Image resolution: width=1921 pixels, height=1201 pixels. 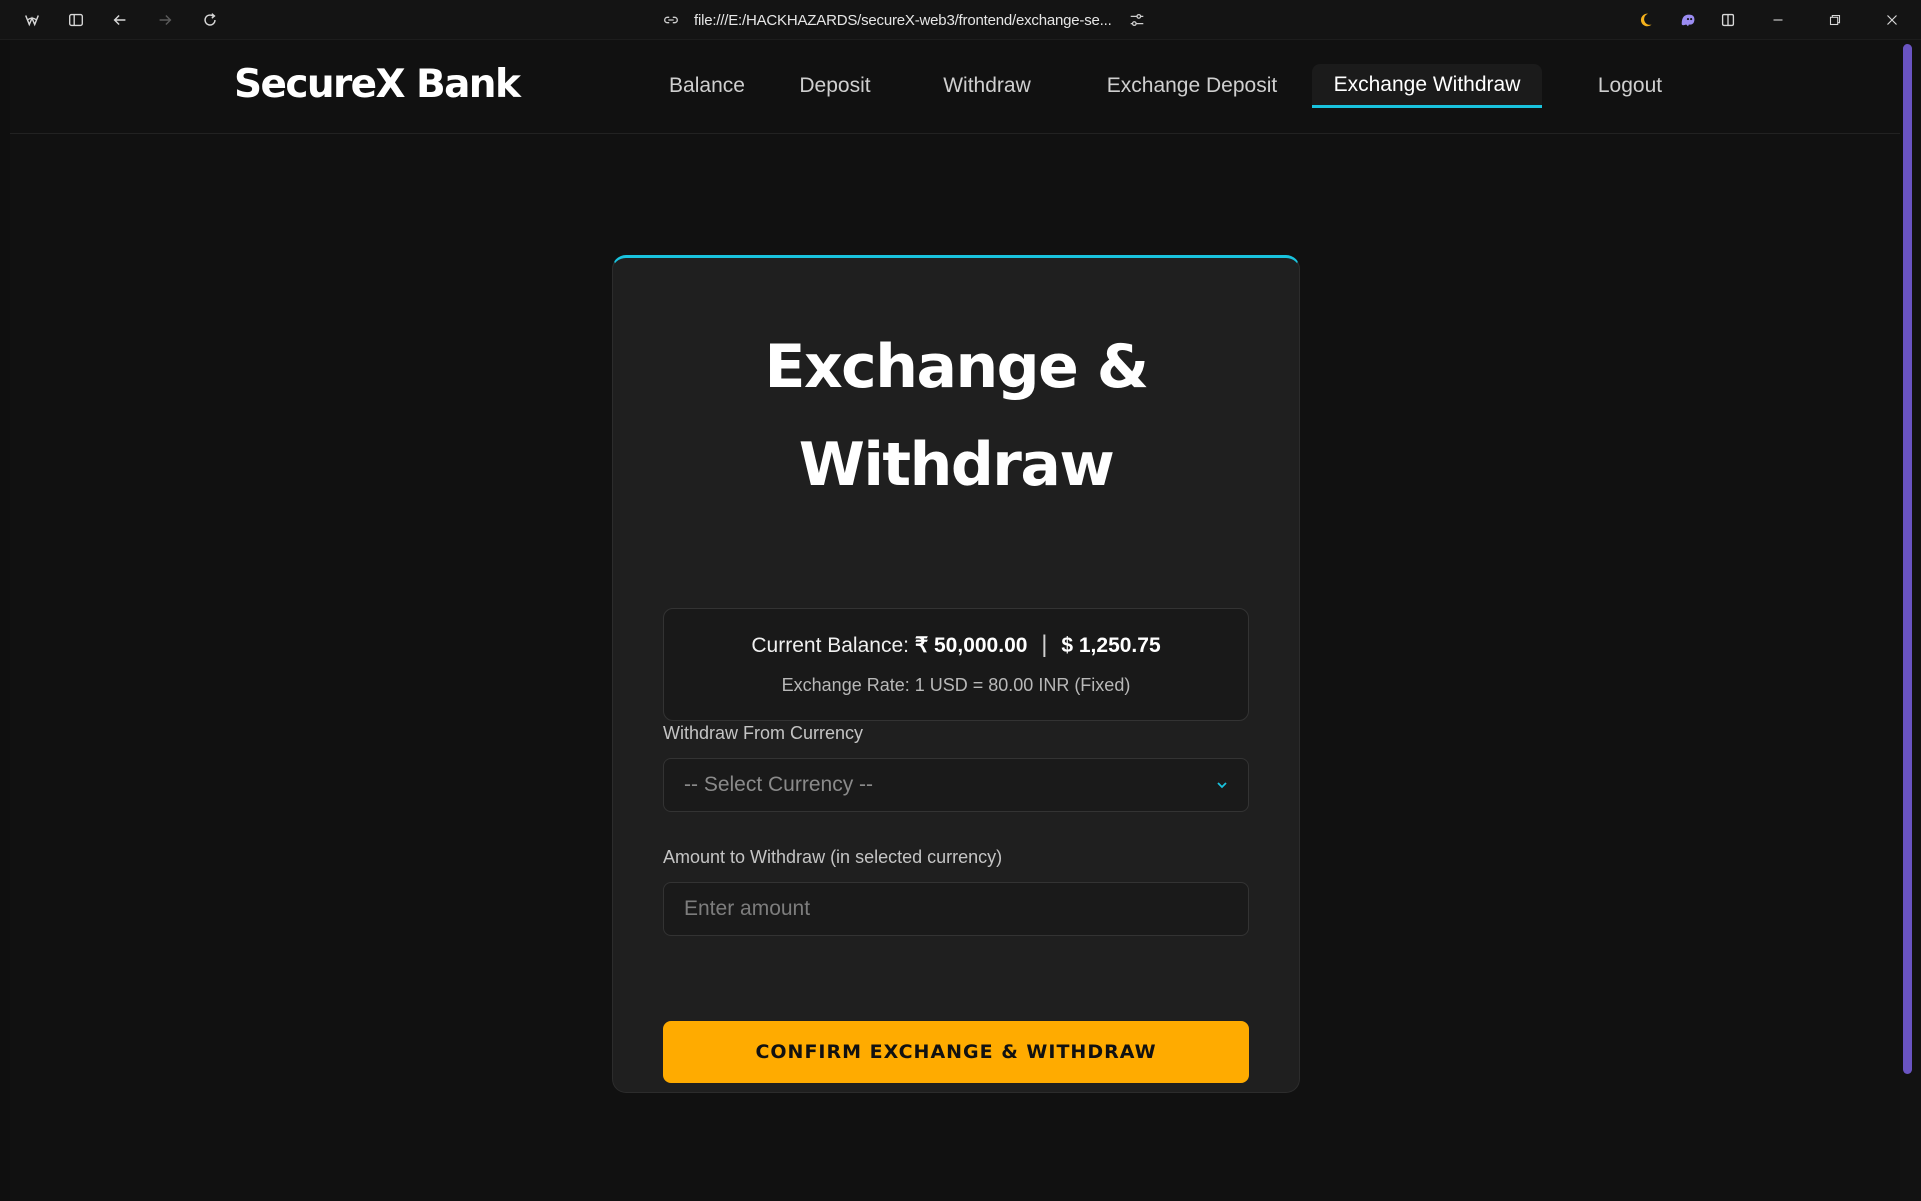 What do you see at coordinates (1111, 645) in the screenshot?
I see `balance-usd: $ 1,250.75` at bounding box center [1111, 645].